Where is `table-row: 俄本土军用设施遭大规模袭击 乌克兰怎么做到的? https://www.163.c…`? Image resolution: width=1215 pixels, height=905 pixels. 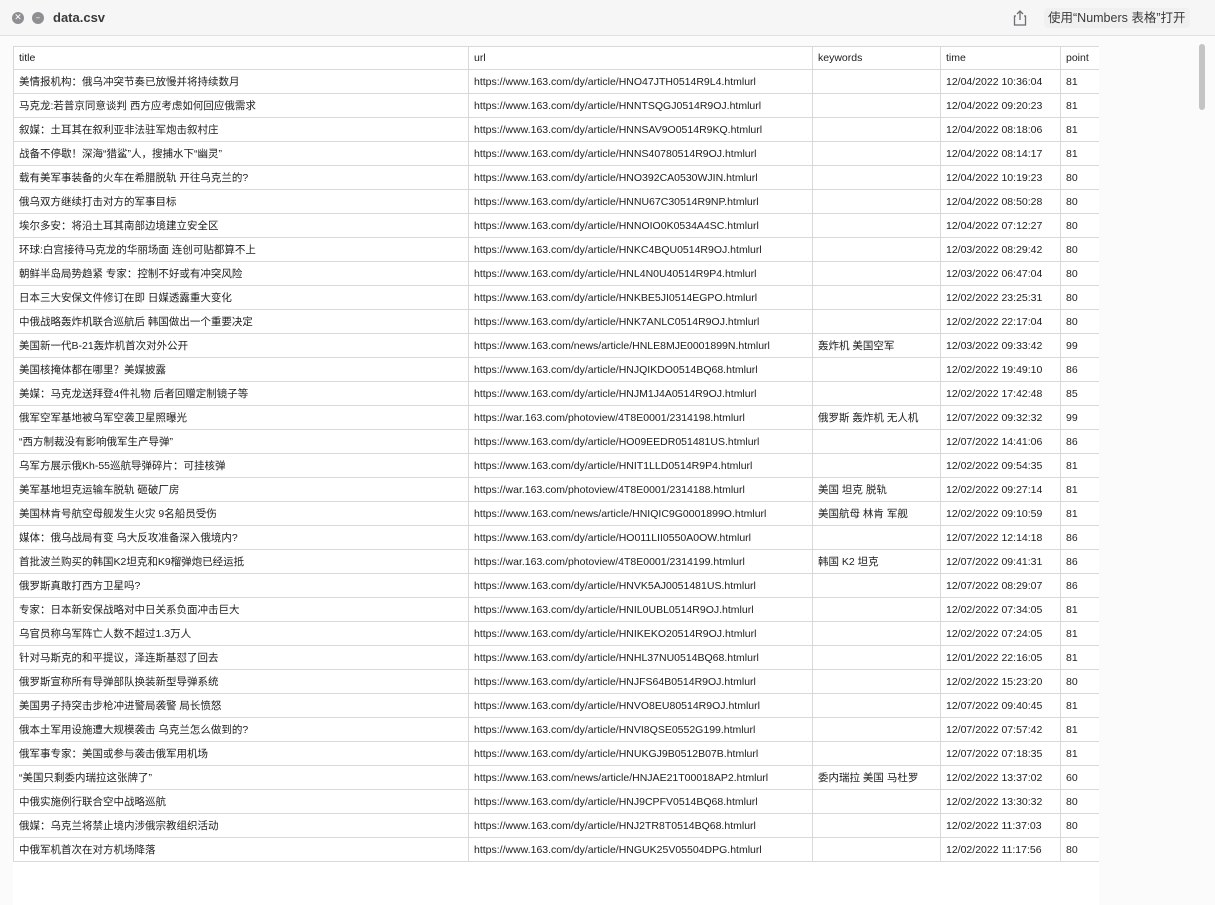 table-row: 俄本土军用设施遭大规模袭击 乌克兰怎么做到的? https://www.163.c… is located at coordinates (556, 729).